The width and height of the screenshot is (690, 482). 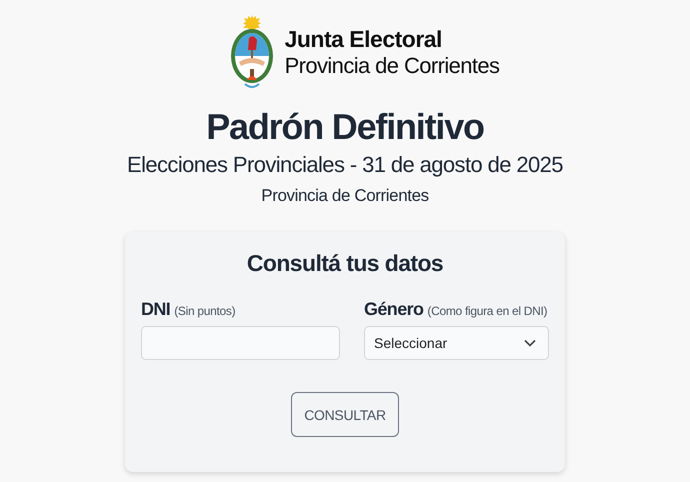 What do you see at coordinates (345, 414) in the screenshot?
I see `consult-button: CONSULTAR` at bounding box center [345, 414].